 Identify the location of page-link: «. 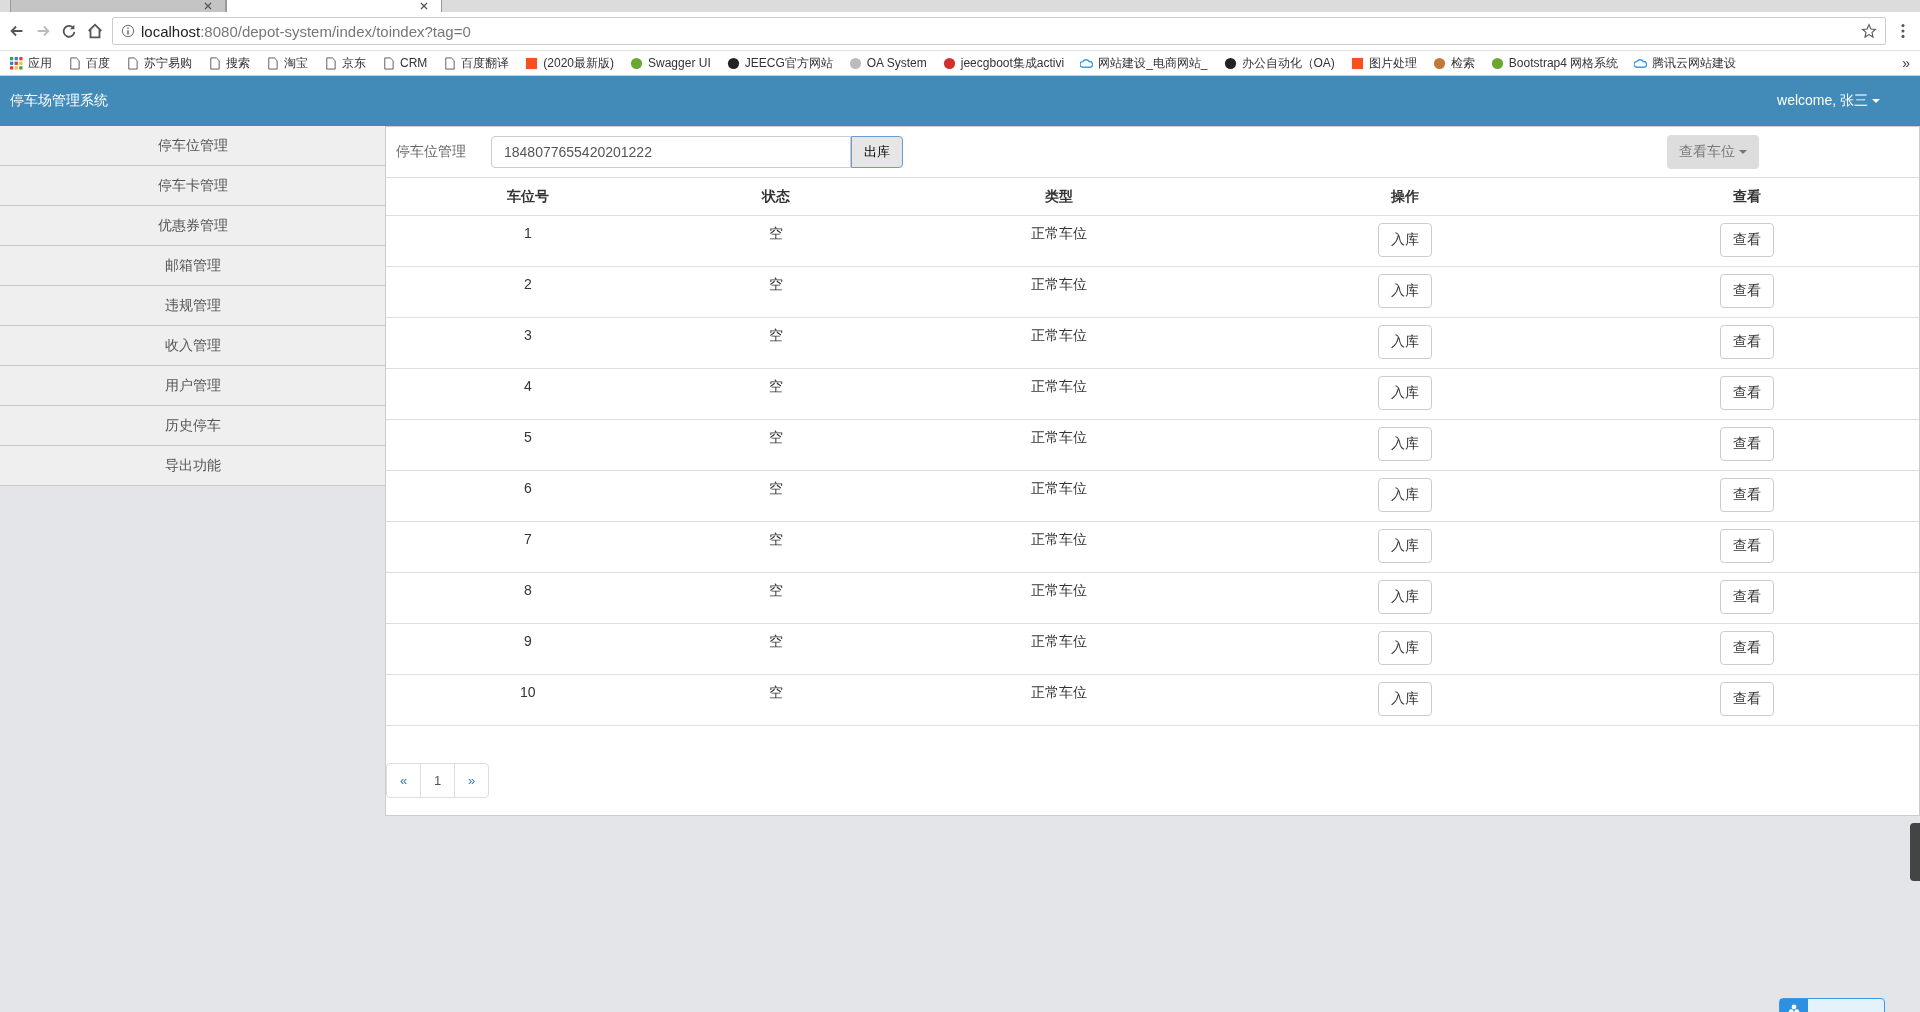
(403, 780).